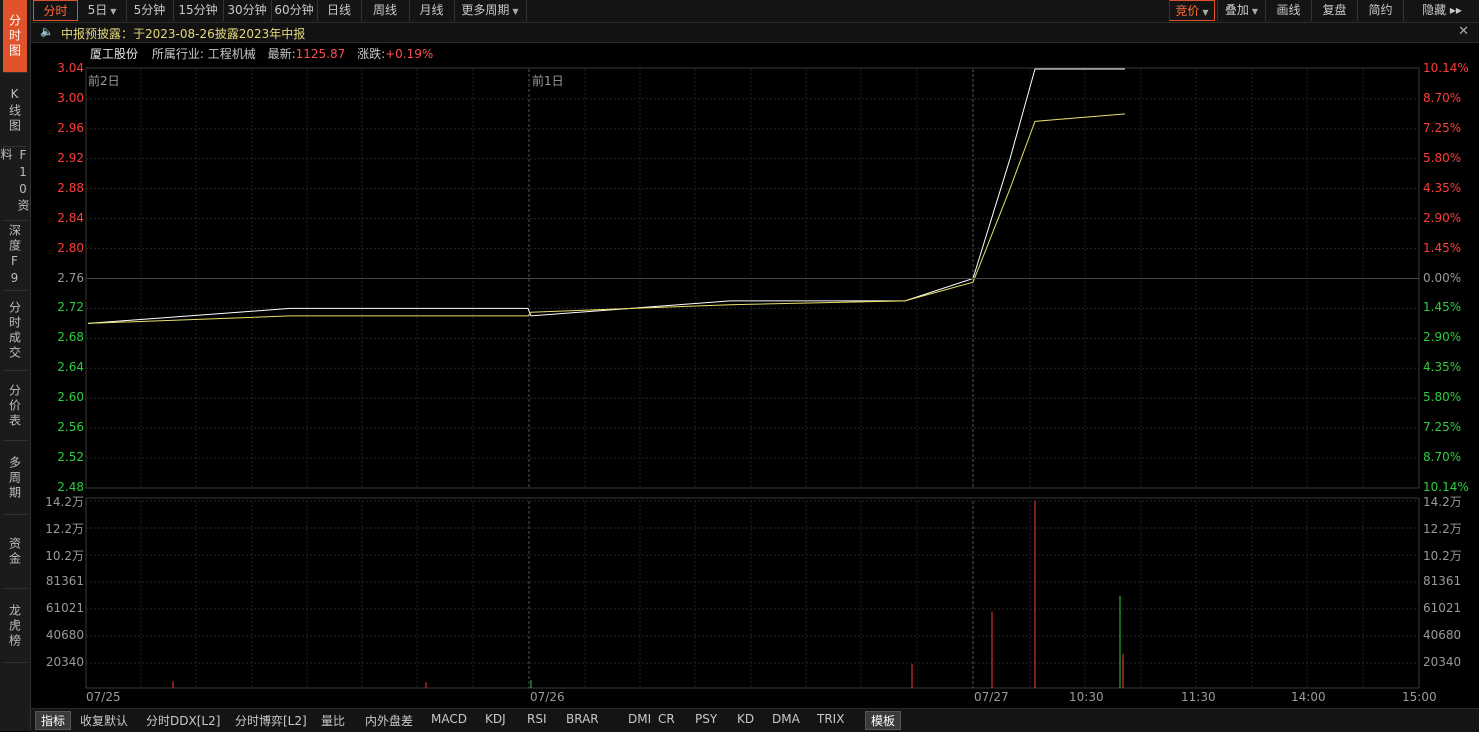  I want to click on pct-tick-label: 0.00%, so click(1442, 277).